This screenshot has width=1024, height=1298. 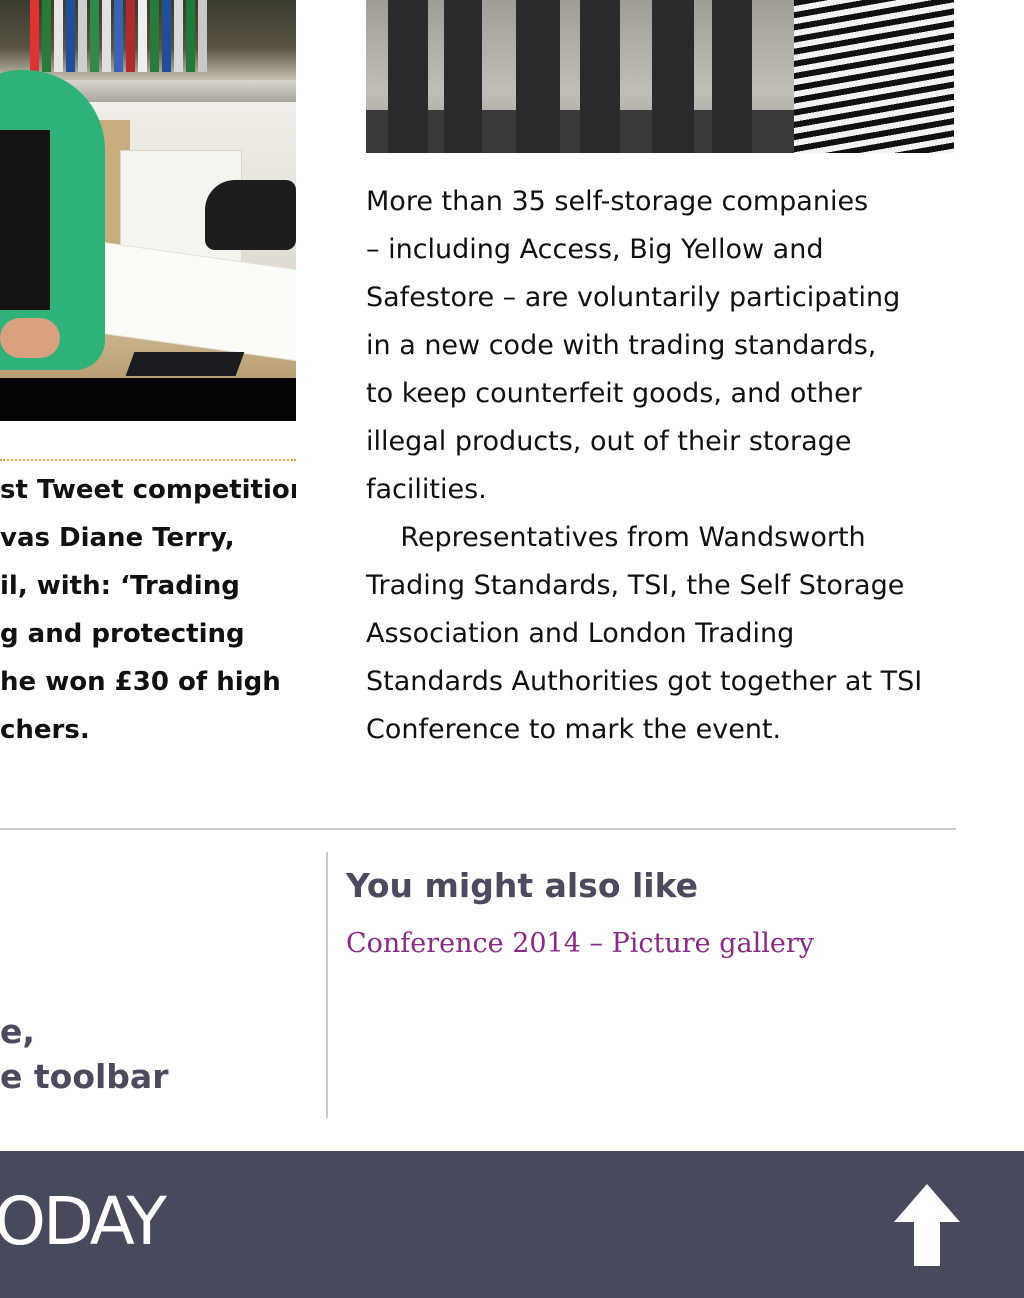 I want to click on back-to-top-button, so click(x=927, y=1225).